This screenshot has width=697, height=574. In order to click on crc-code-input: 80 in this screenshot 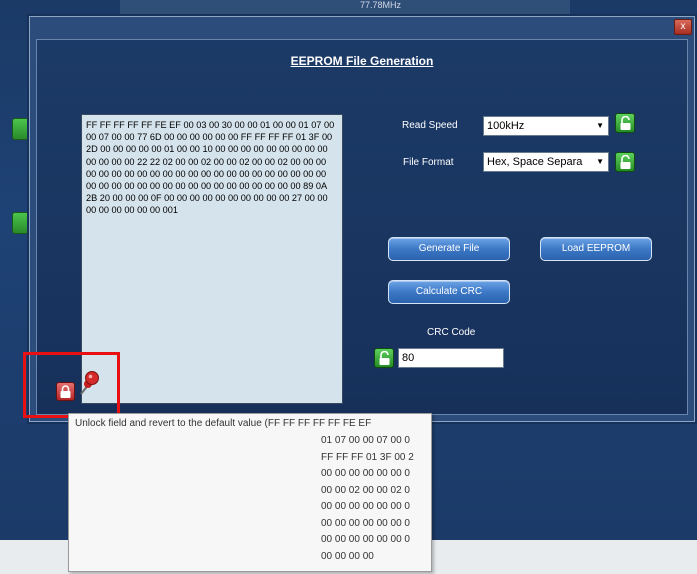, I will do `click(451, 358)`.